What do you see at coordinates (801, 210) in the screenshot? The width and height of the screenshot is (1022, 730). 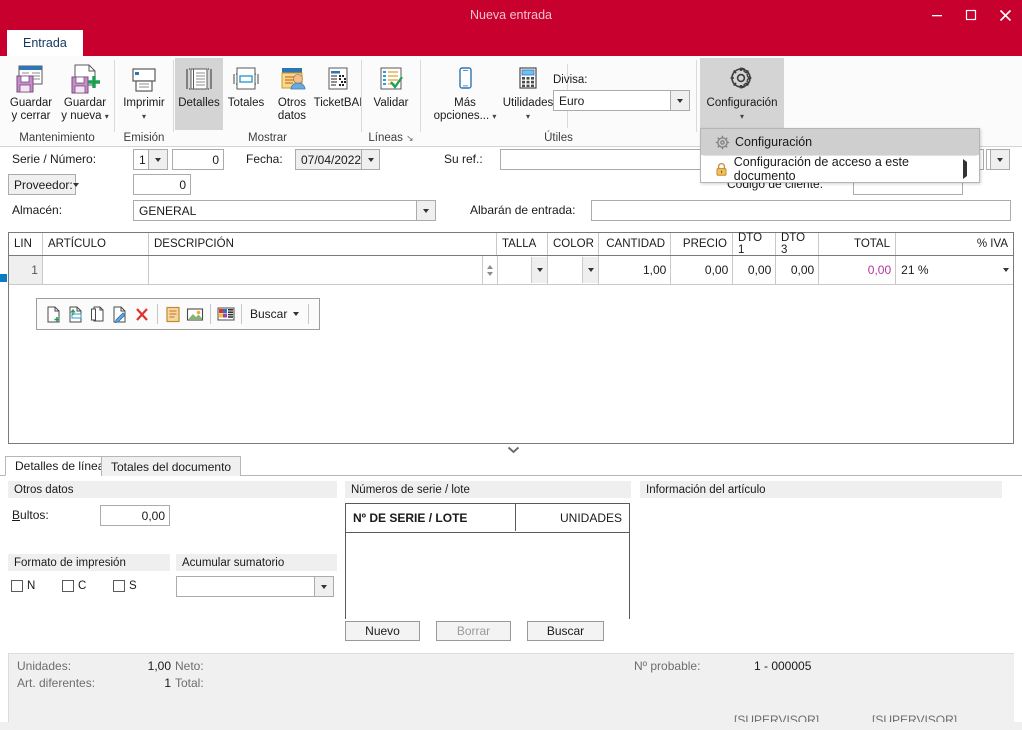 I see `albaran-input` at bounding box center [801, 210].